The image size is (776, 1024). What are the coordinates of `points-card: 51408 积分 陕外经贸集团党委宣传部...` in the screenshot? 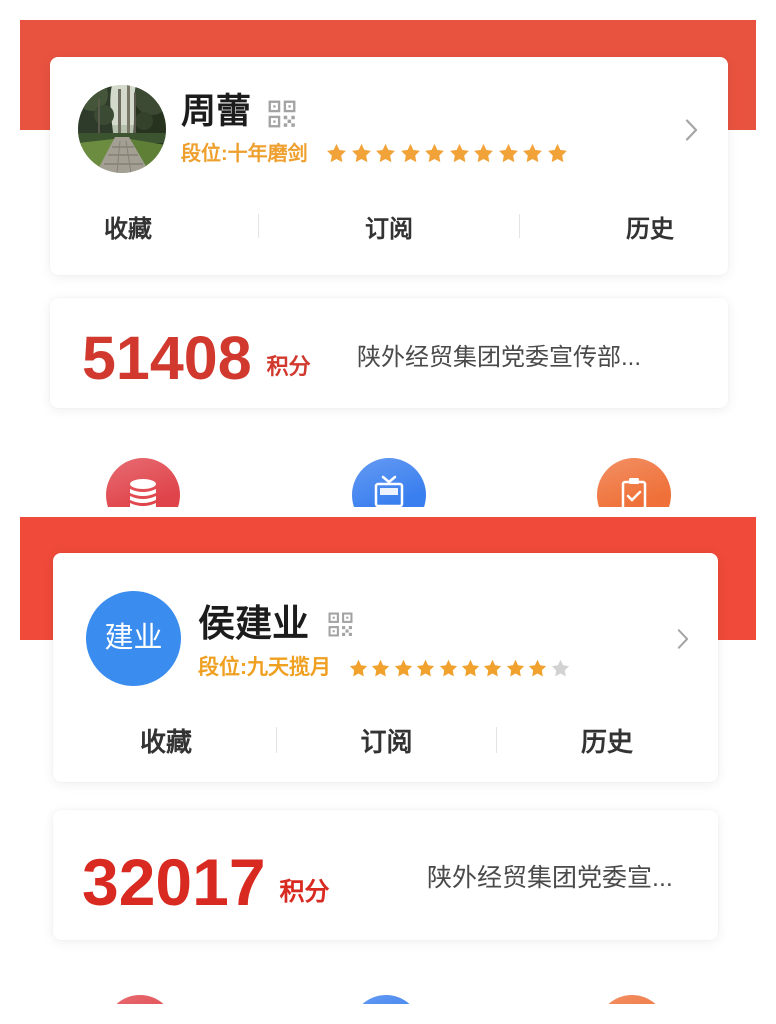 It's located at (389, 353).